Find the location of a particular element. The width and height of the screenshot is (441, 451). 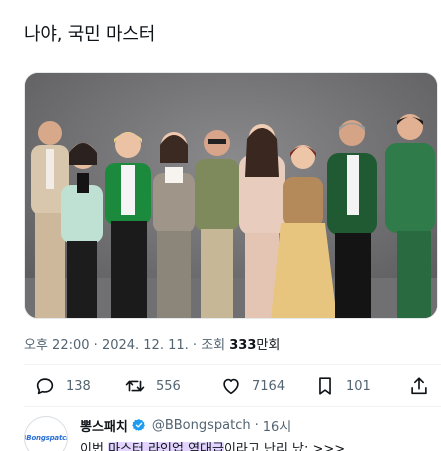

share-icon is located at coordinates (419, 386).